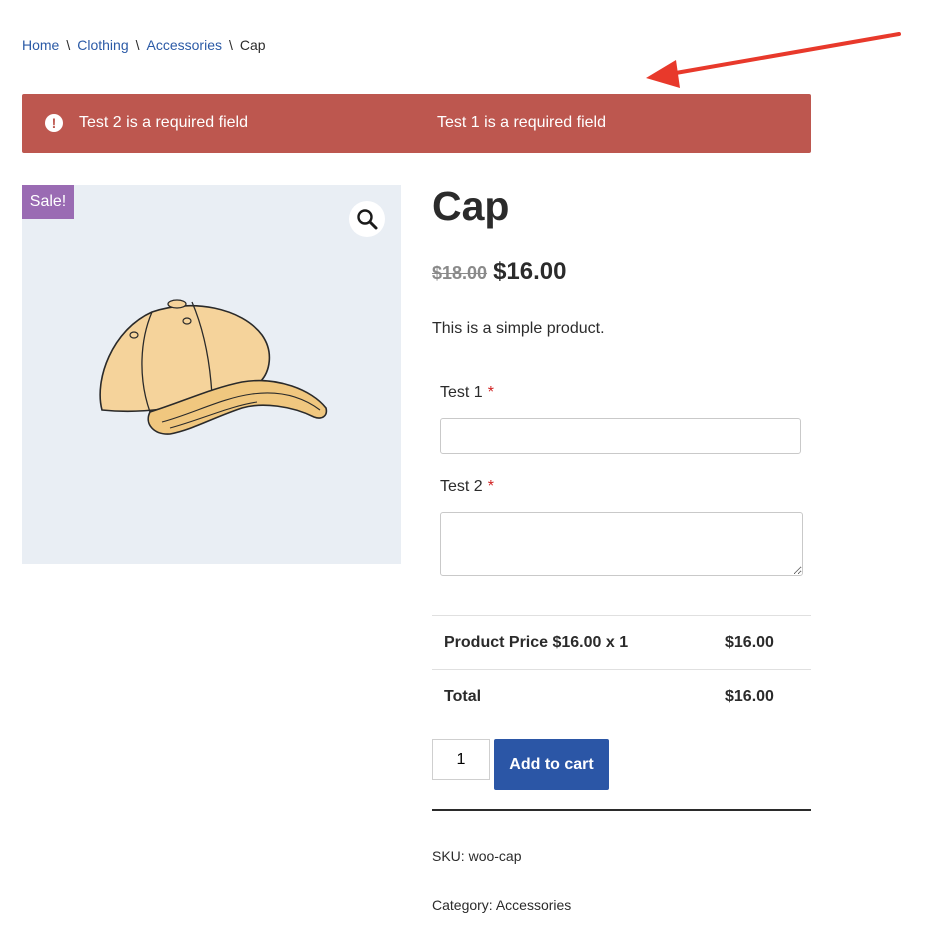 The image size is (945, 931). What do you see at coordinates (463, 696) in the screenshot?
I see `total-label: Total` at bounding box center [463, 696].